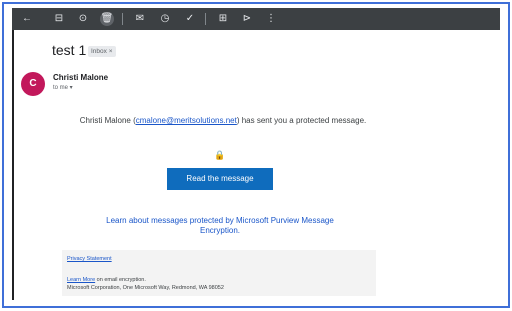 The image size is (512, 311). I want to click on sender-email-link: cmalone@meritsolutions.net, so click(186, 120).